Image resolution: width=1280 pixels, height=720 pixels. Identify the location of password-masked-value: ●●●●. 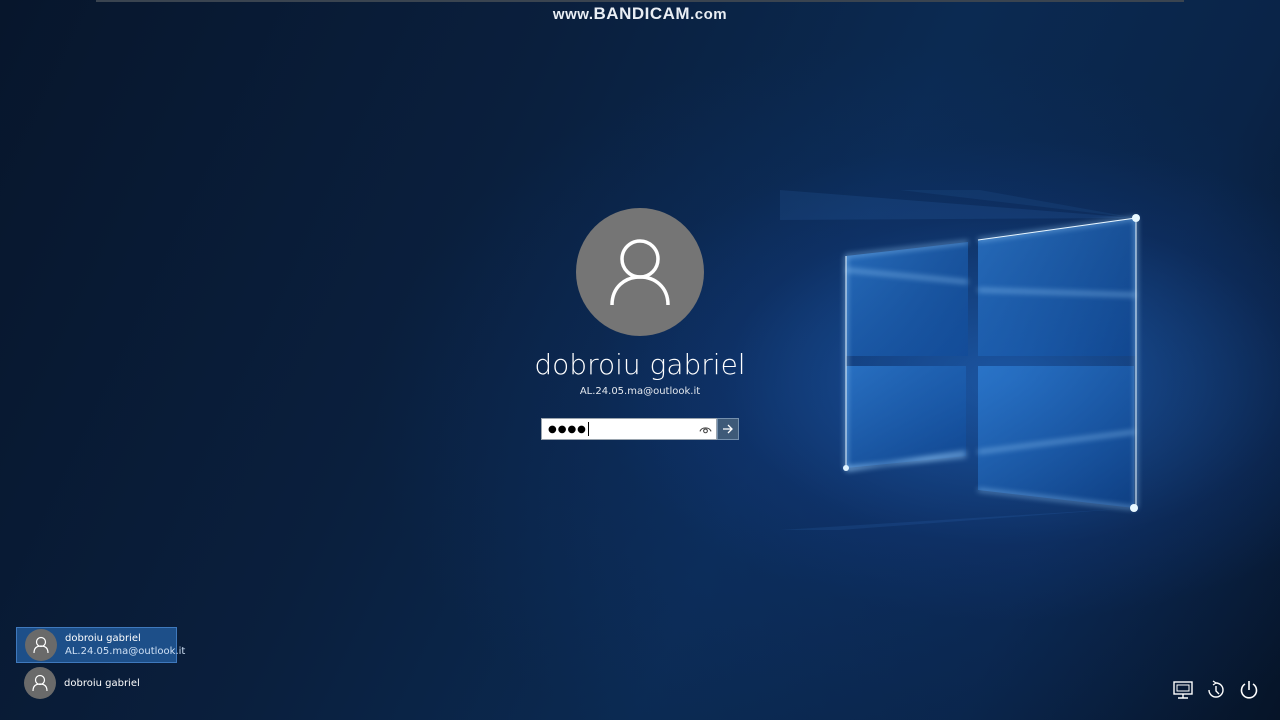
(567, 429).